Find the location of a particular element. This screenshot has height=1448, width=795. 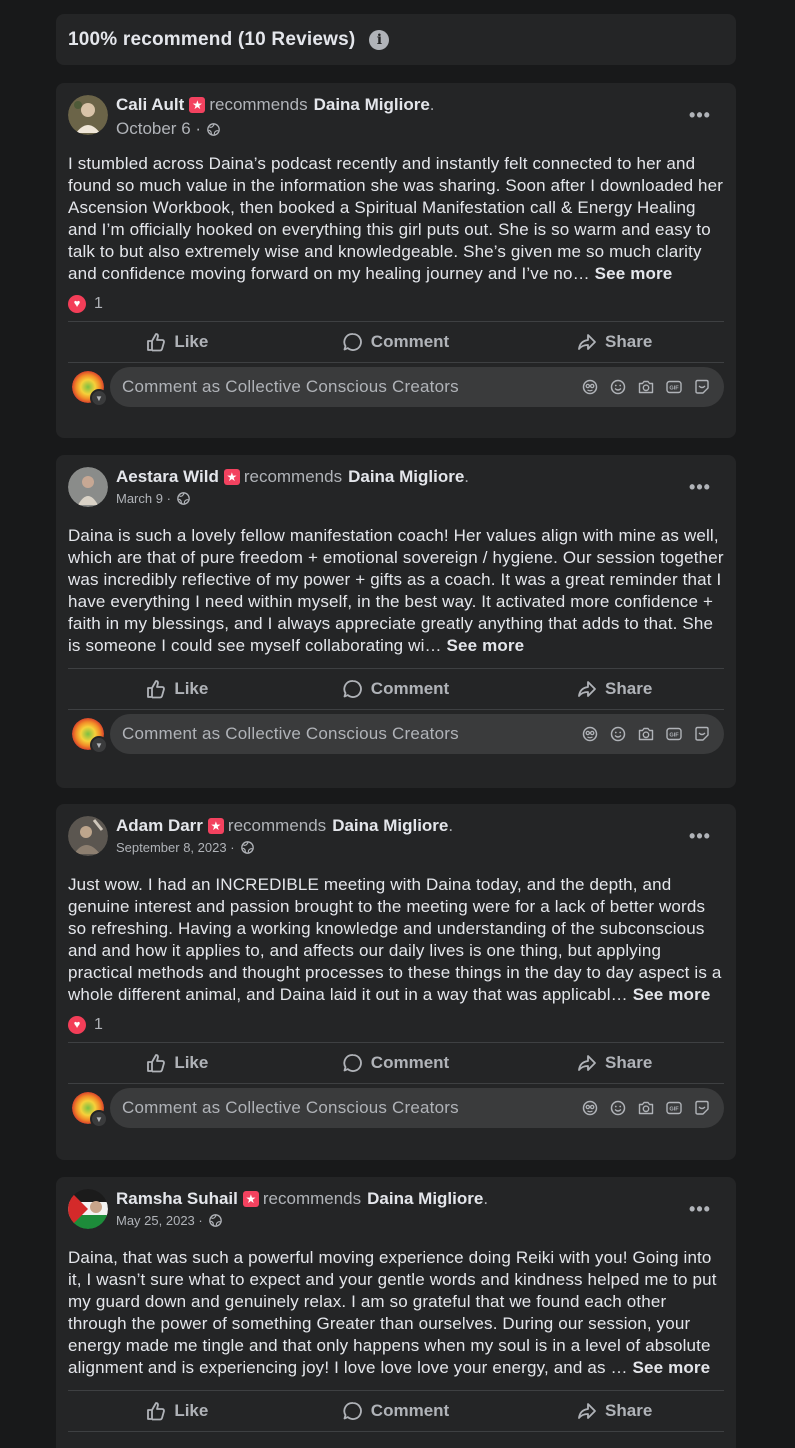

review-author: Aestara Wild is located at coordinates (167, 477).